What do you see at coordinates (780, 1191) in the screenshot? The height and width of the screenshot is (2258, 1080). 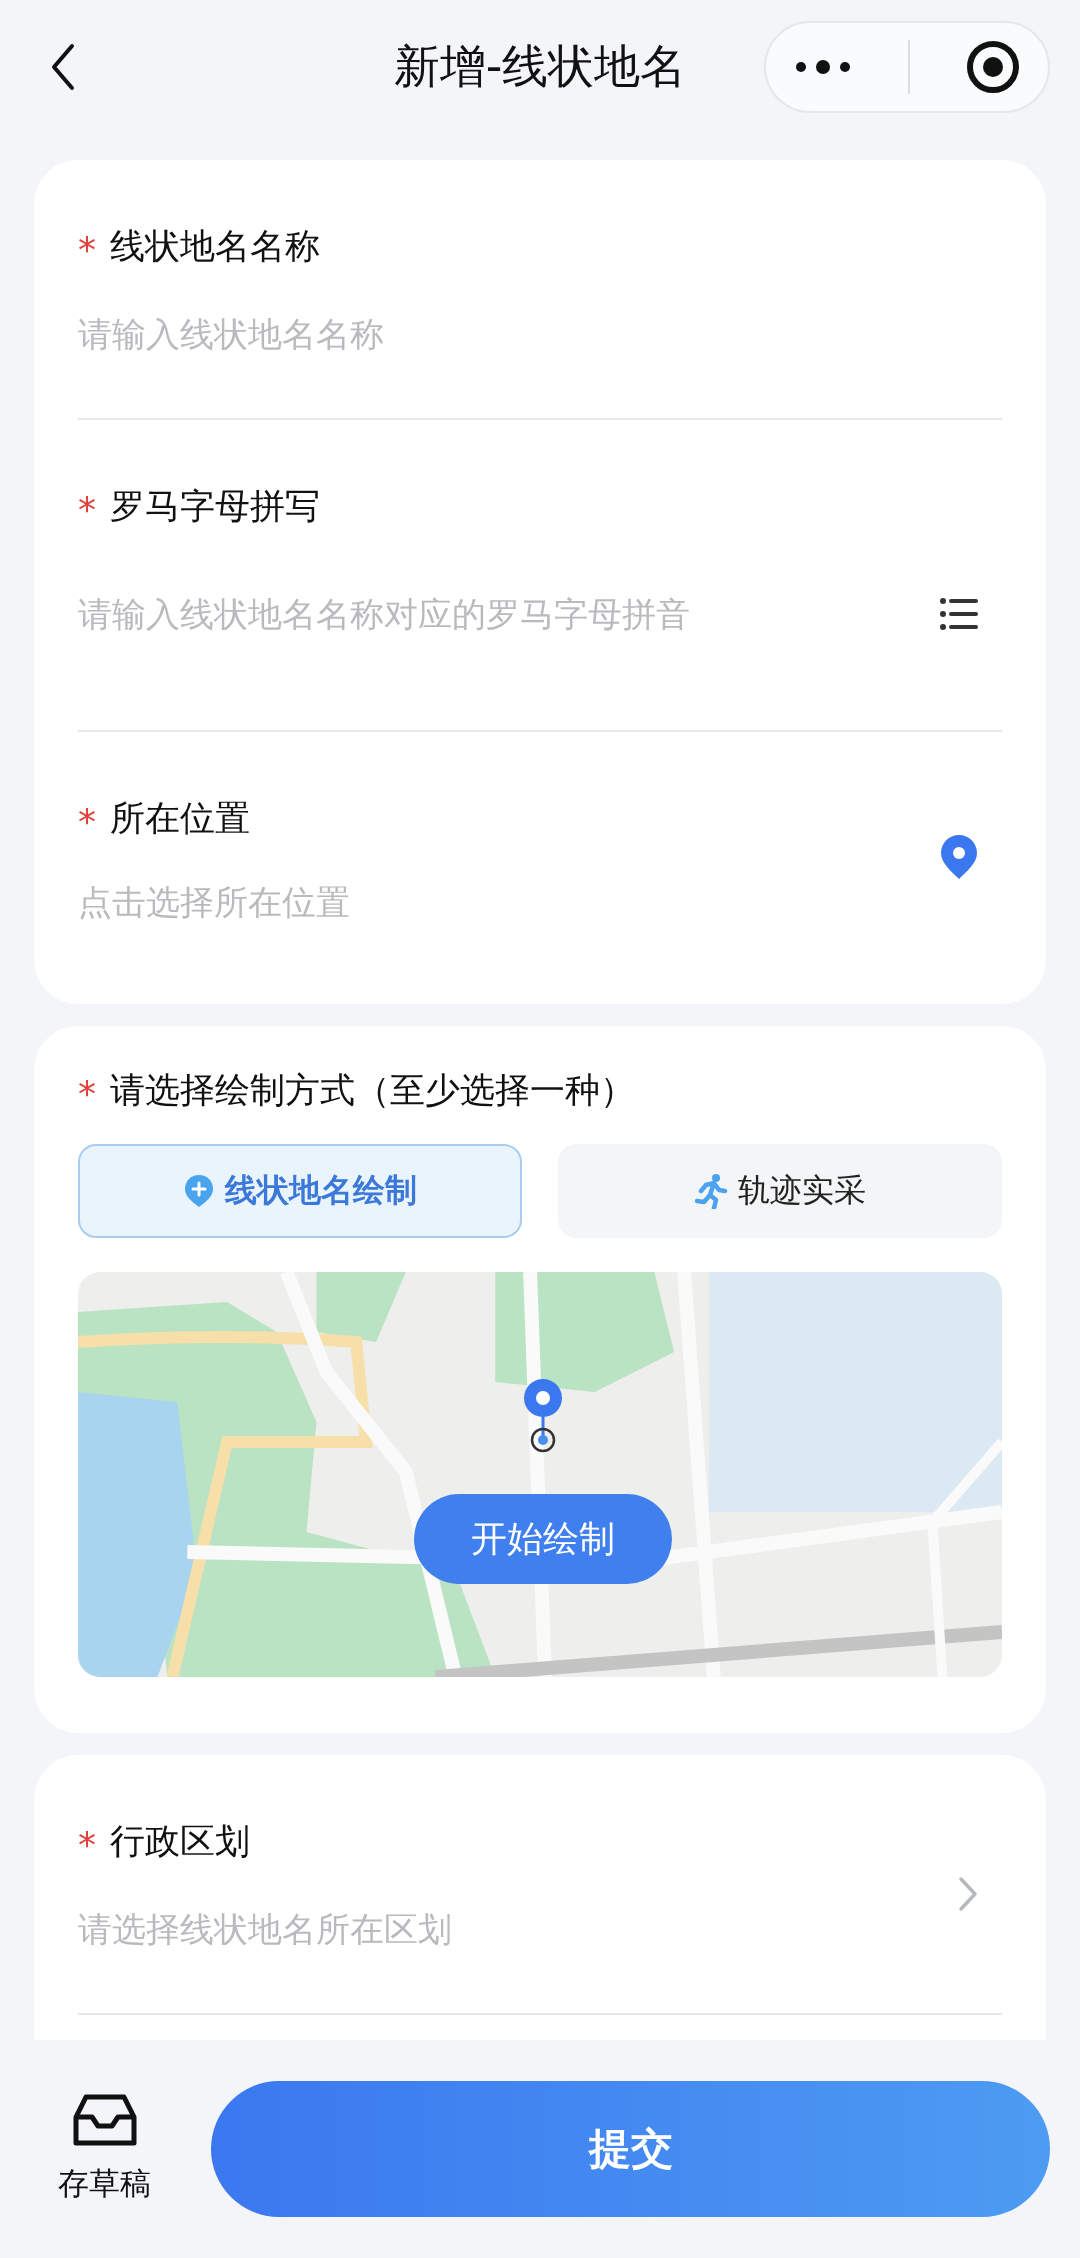 I see `draw-mode-tab: 轨迹实采` at bounding box center [780, 1191].